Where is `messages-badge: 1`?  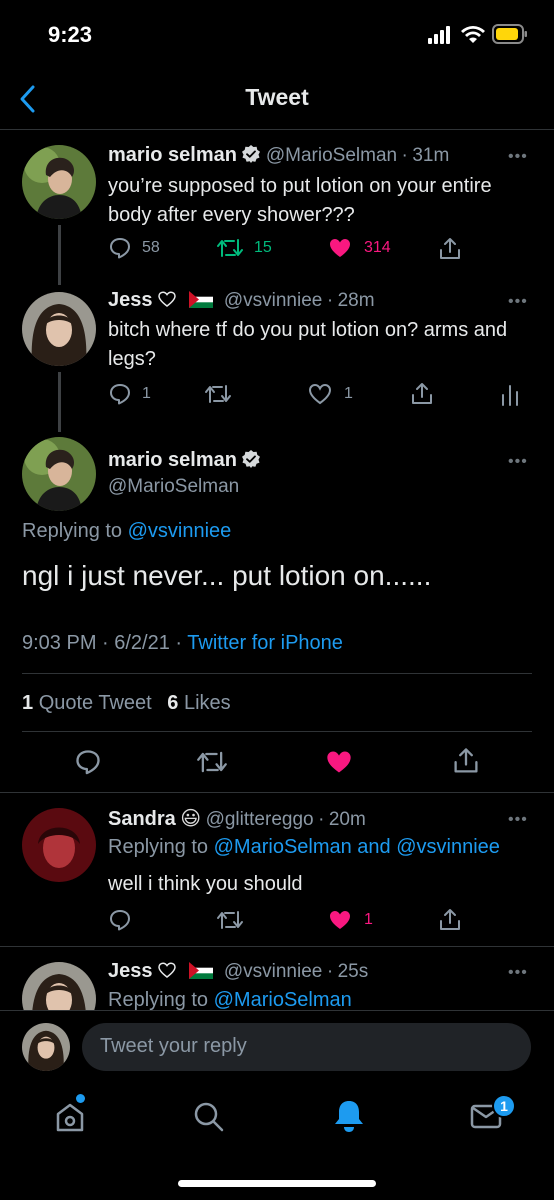
messages-badge: 1 is located at coordinates (504, 1106).